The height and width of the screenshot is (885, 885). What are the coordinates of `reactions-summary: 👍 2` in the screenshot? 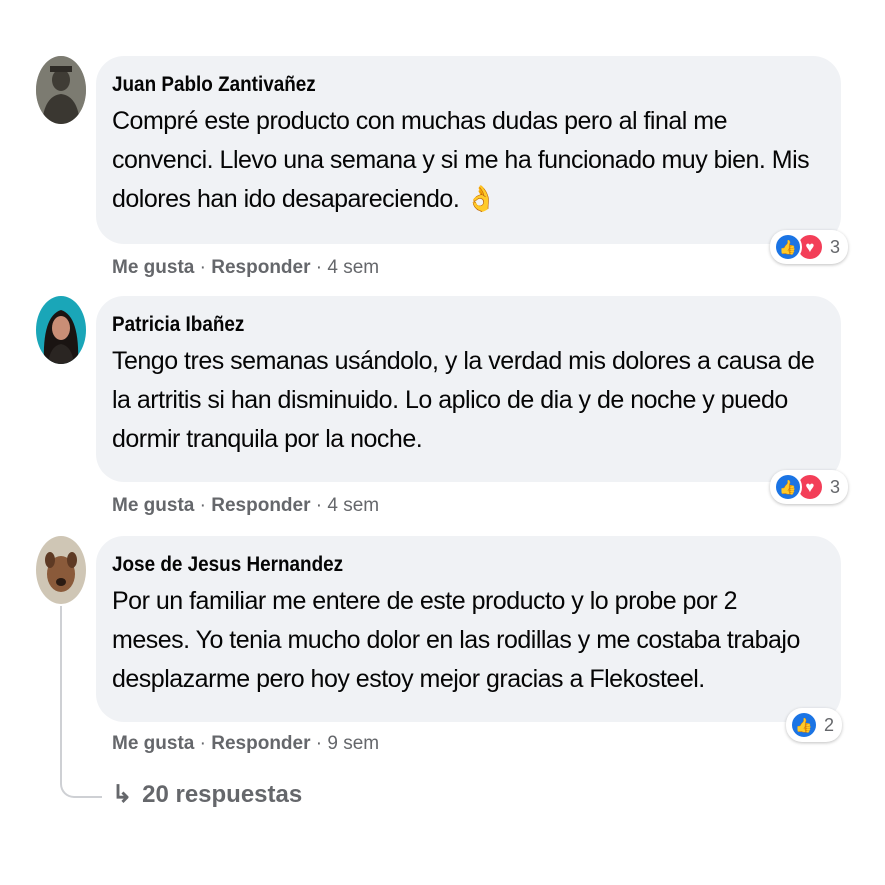 It's located at (814, 725).